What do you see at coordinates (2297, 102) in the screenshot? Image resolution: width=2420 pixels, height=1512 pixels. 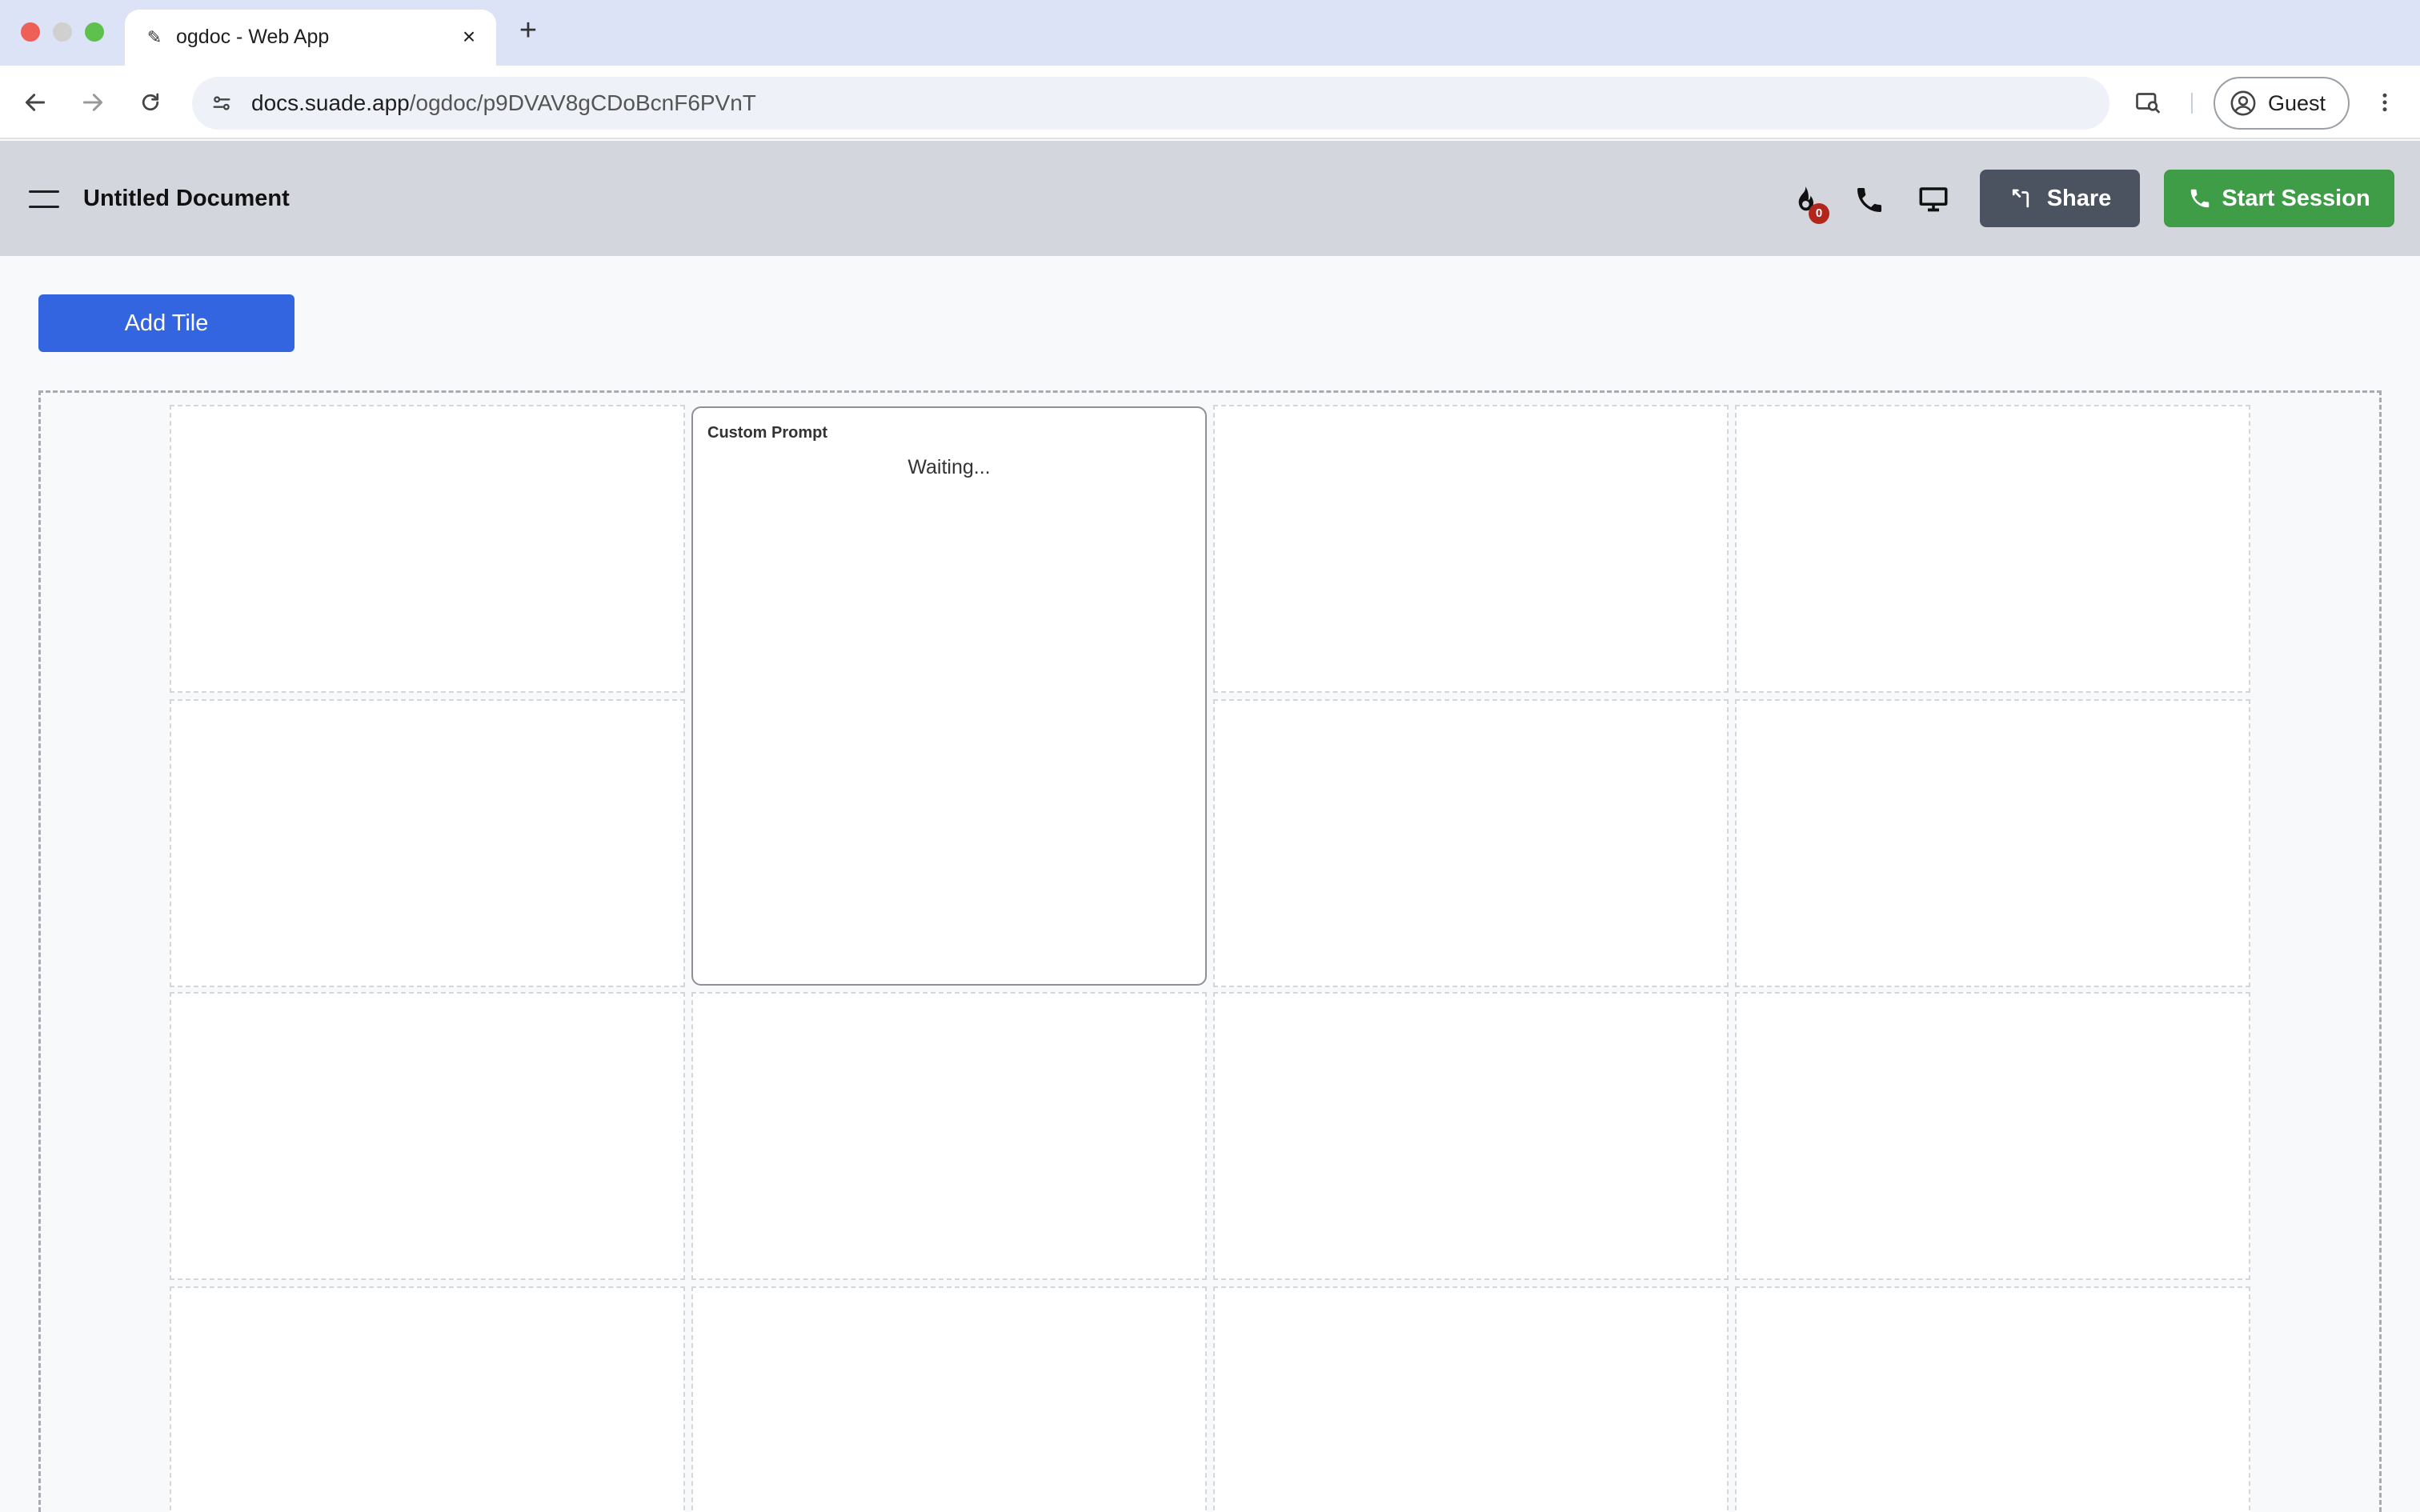 I see `profile-label: Guest` at bounding box center [2297, 102].